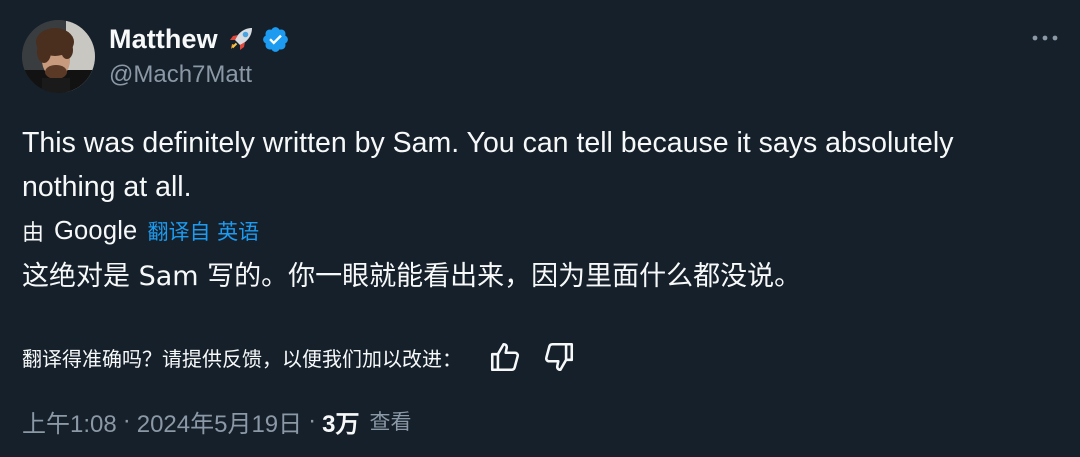 The width and height of the screenshot is (1080, 457). What do you see at coordinates (505, 357) in the screenshot?
I see `thumbs-up-icon` at bounding box center [505, 357].